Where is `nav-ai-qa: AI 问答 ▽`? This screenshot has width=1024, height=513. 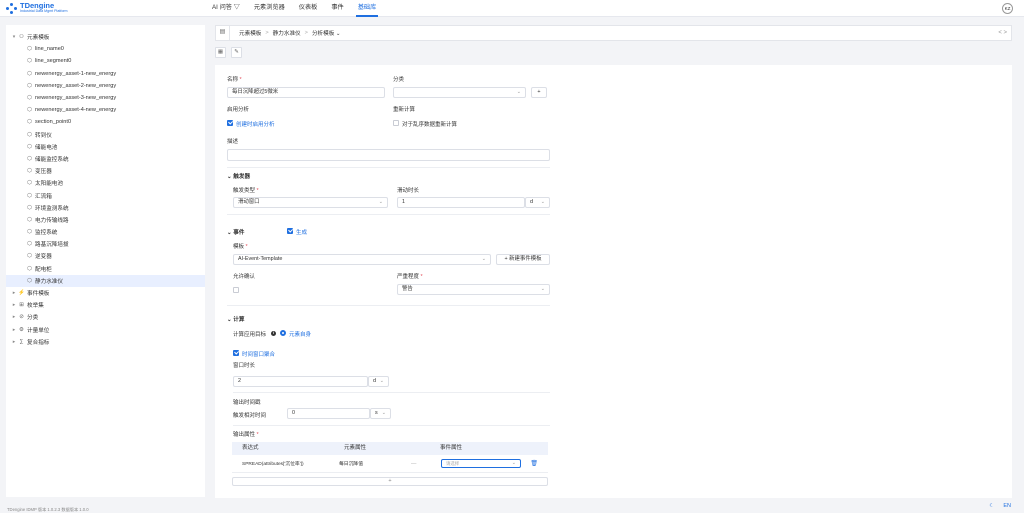 nav-ai-qa: AI 问答 ▽ is located at coordinates (226, 8).